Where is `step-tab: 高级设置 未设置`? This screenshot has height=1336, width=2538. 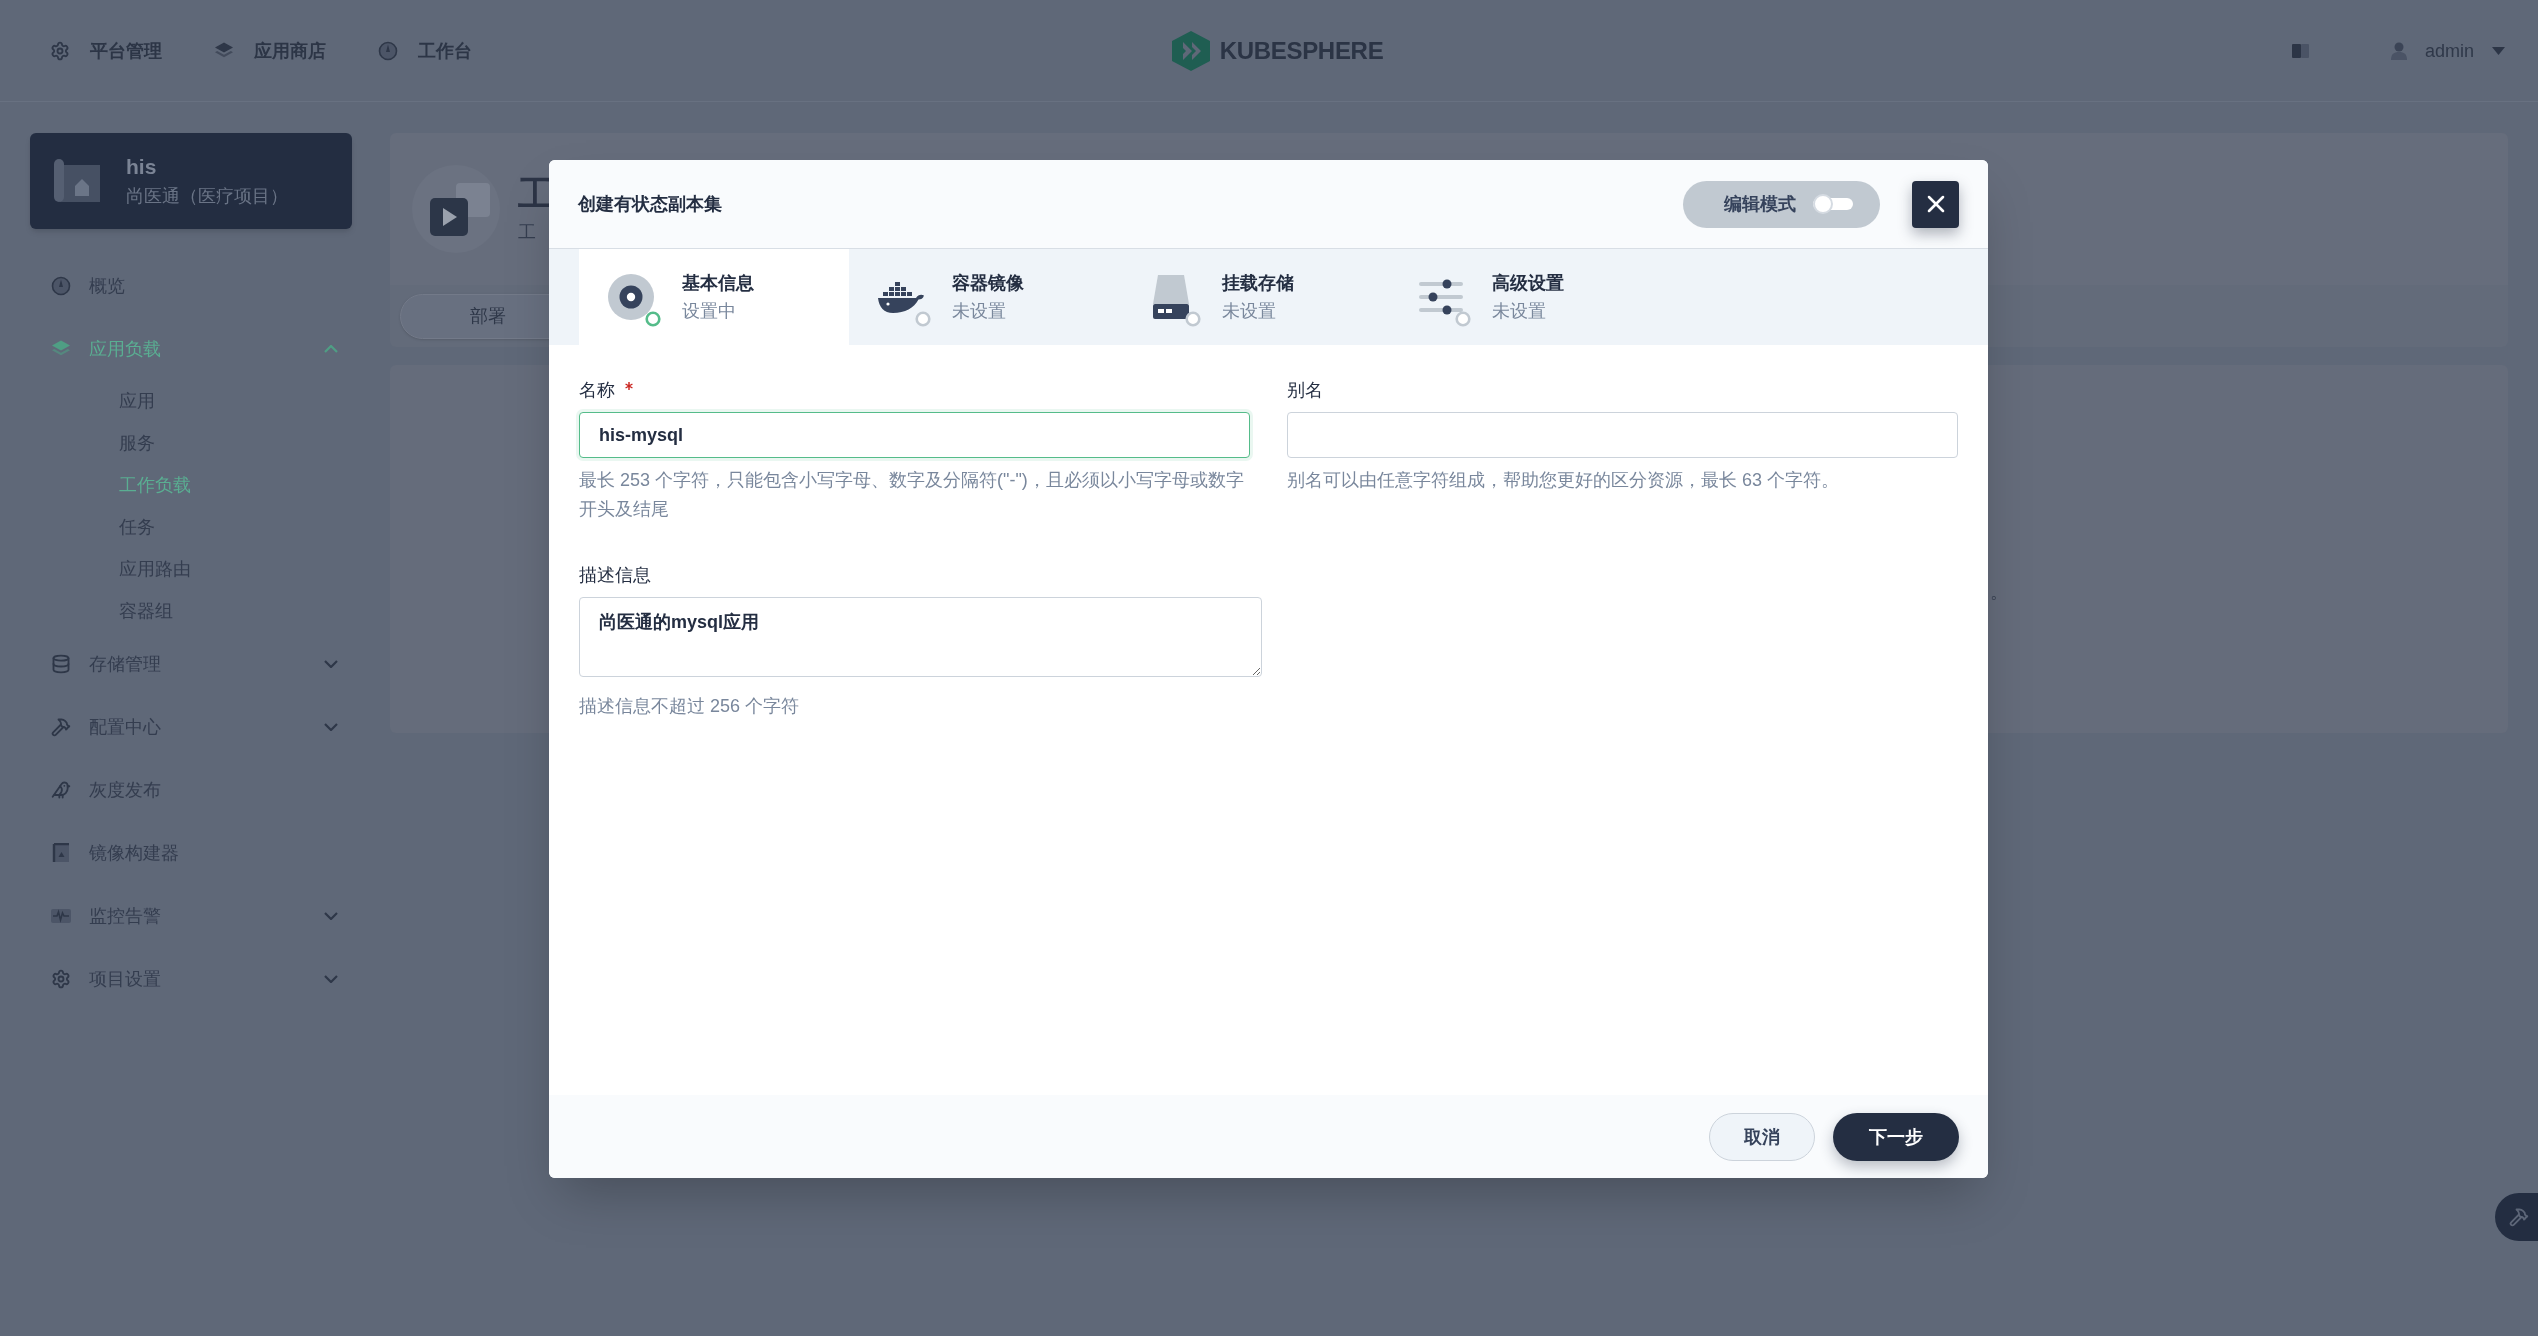 step-tab: 高级设置 未设置 is located at coordinates (1524, 297).